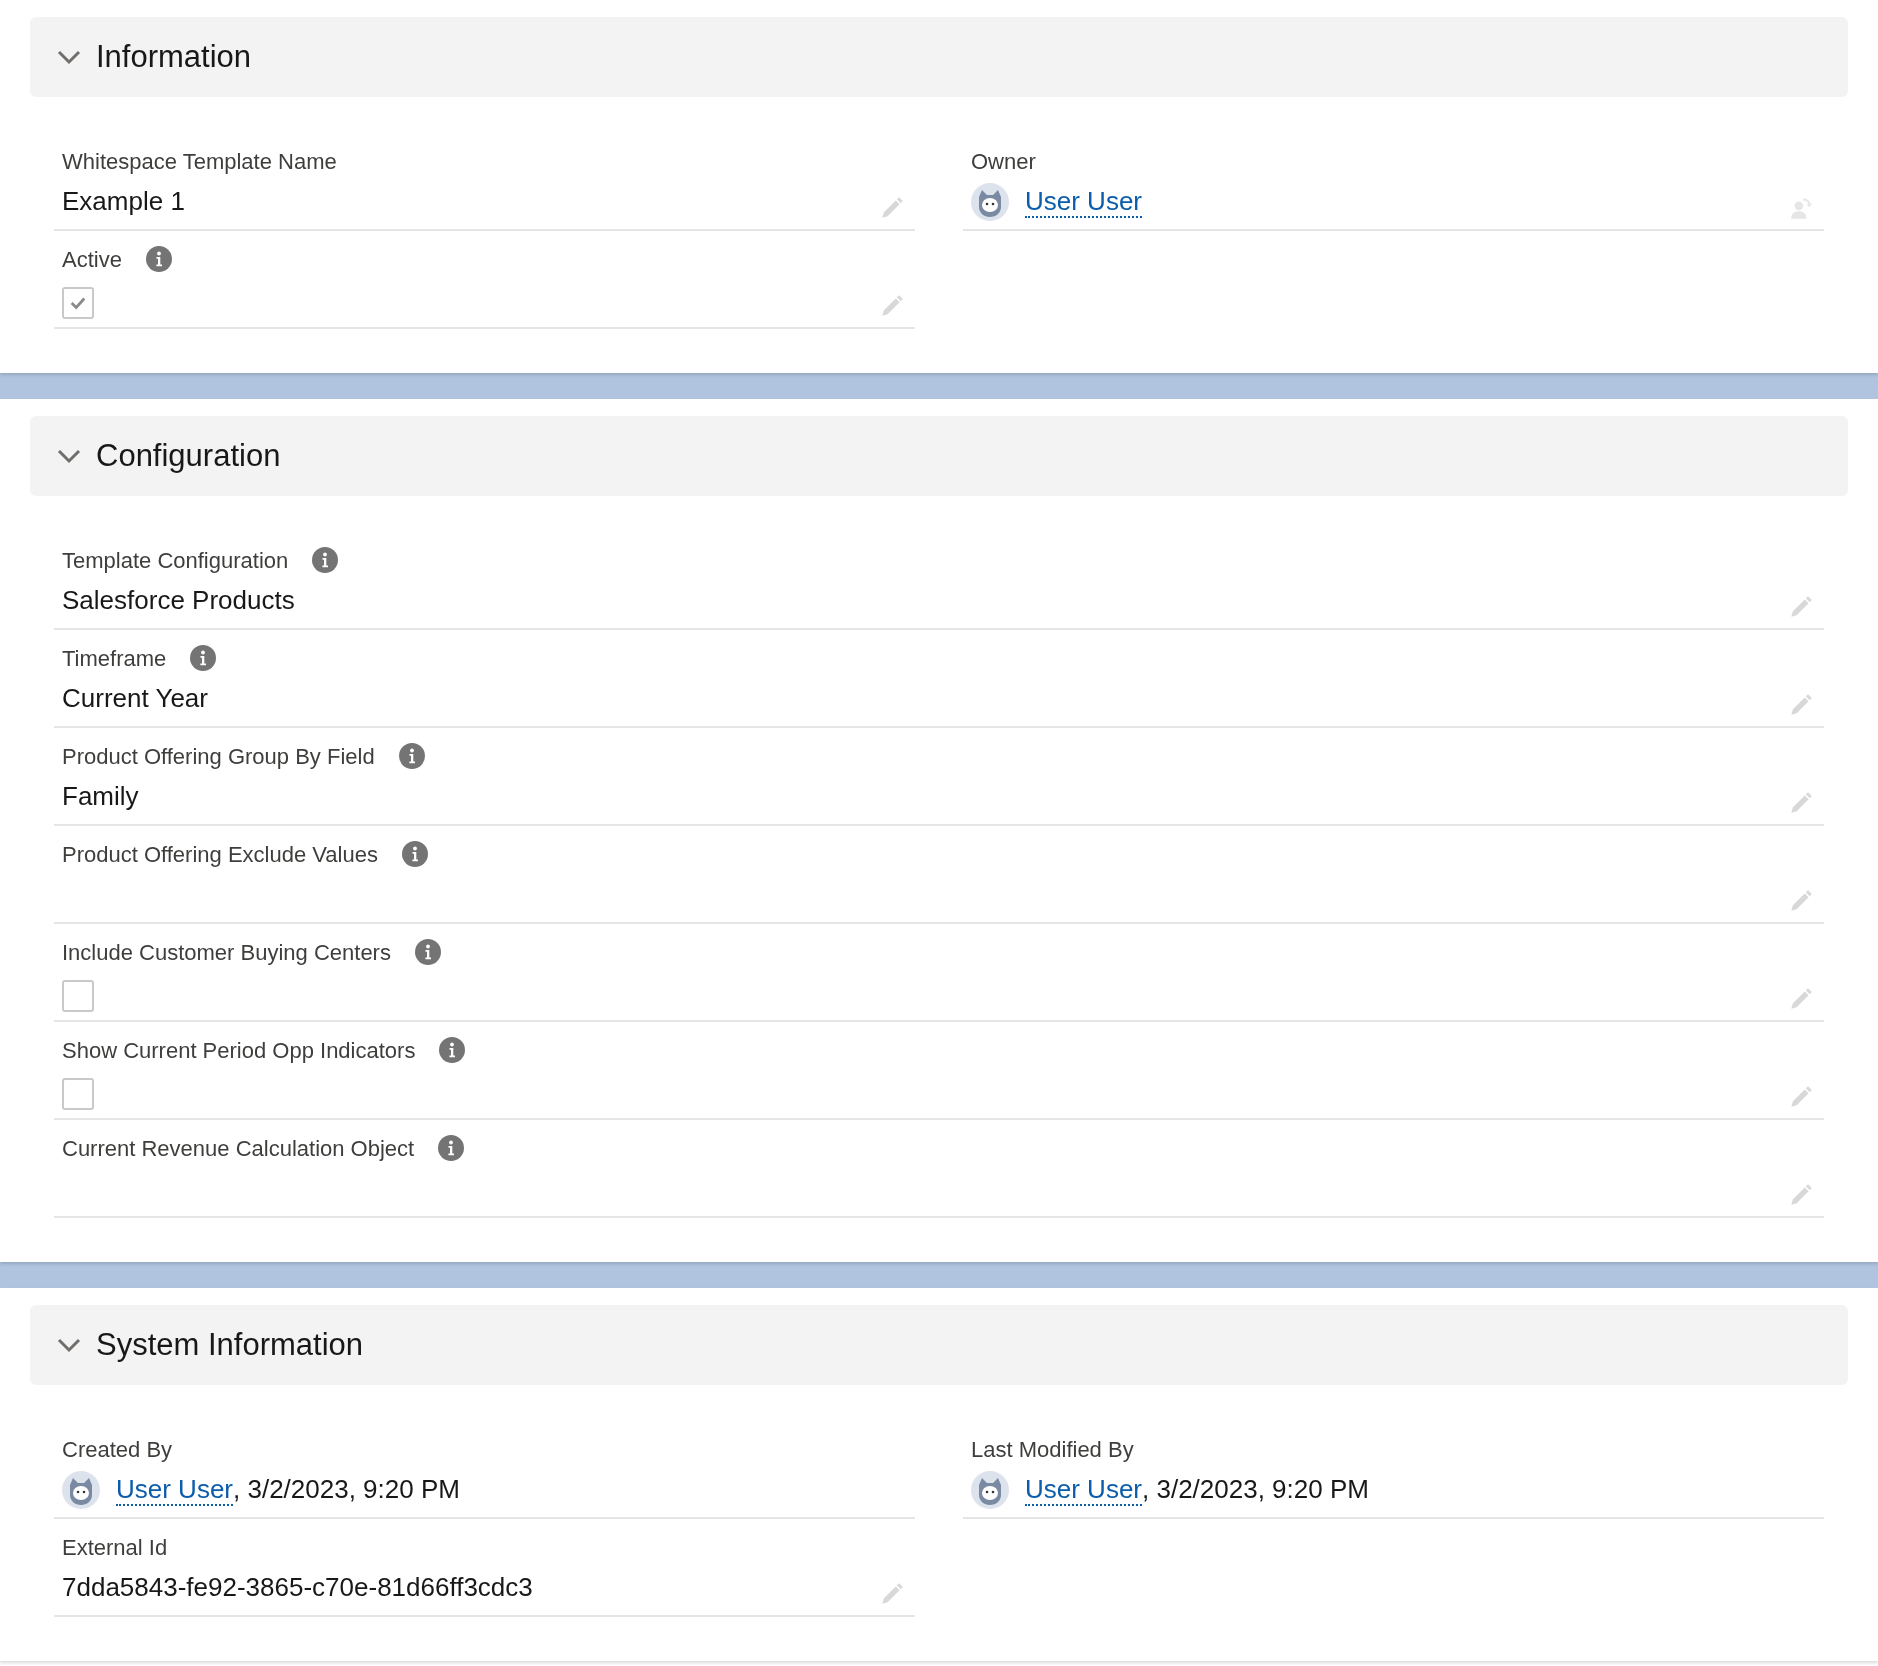 This screenshot has width=1878, height=1666. I want to click on field-value: 7dda5843-fe92-3865-c70e-81d66ff3cdc3, so click(297, 1587).